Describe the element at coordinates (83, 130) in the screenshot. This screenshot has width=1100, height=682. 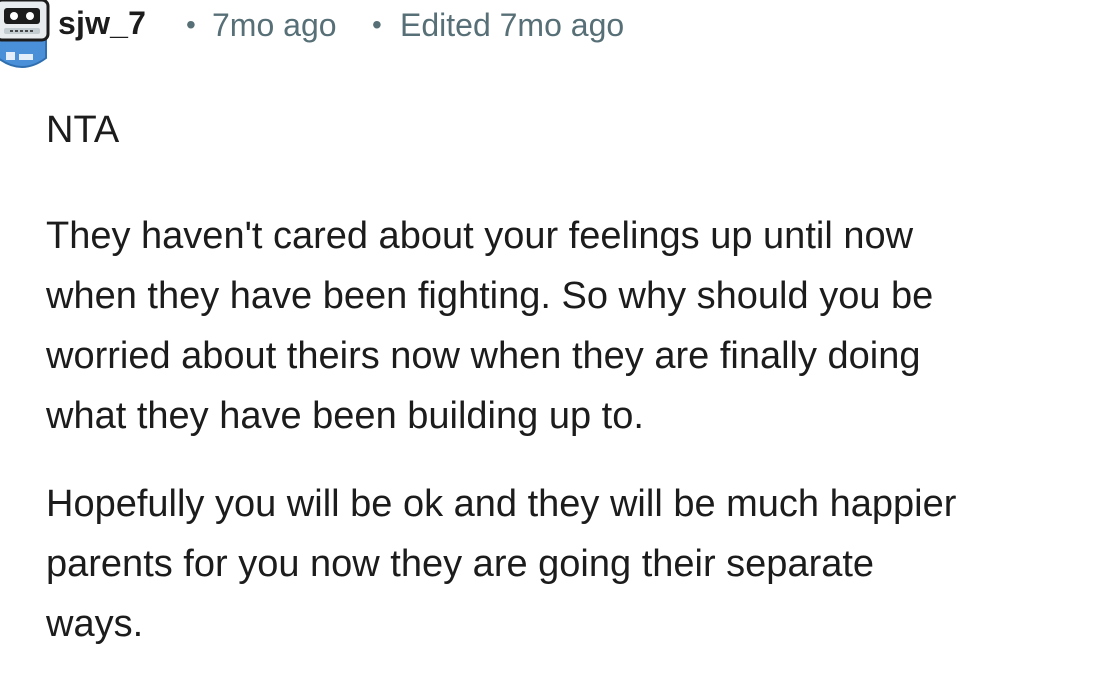
I see `comment-paragraph: NTA` at that location.